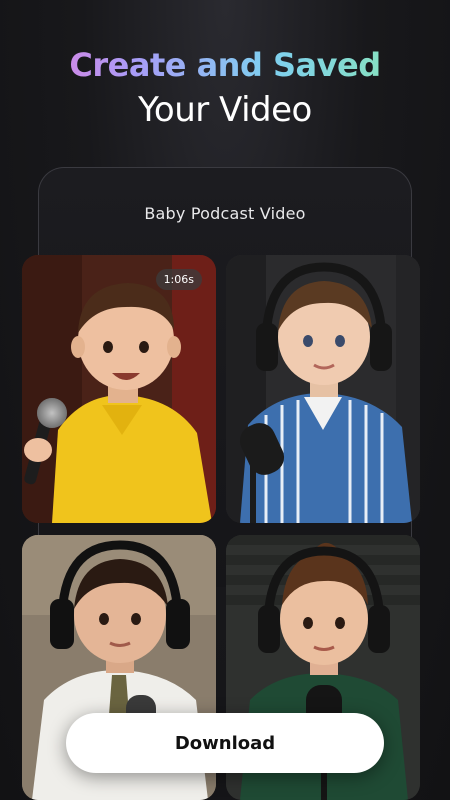  What do you see at coordinates (178, 279) in the screenshot?
I see `video-duration-badge: 1:06s` at bounding box center [178, 279].